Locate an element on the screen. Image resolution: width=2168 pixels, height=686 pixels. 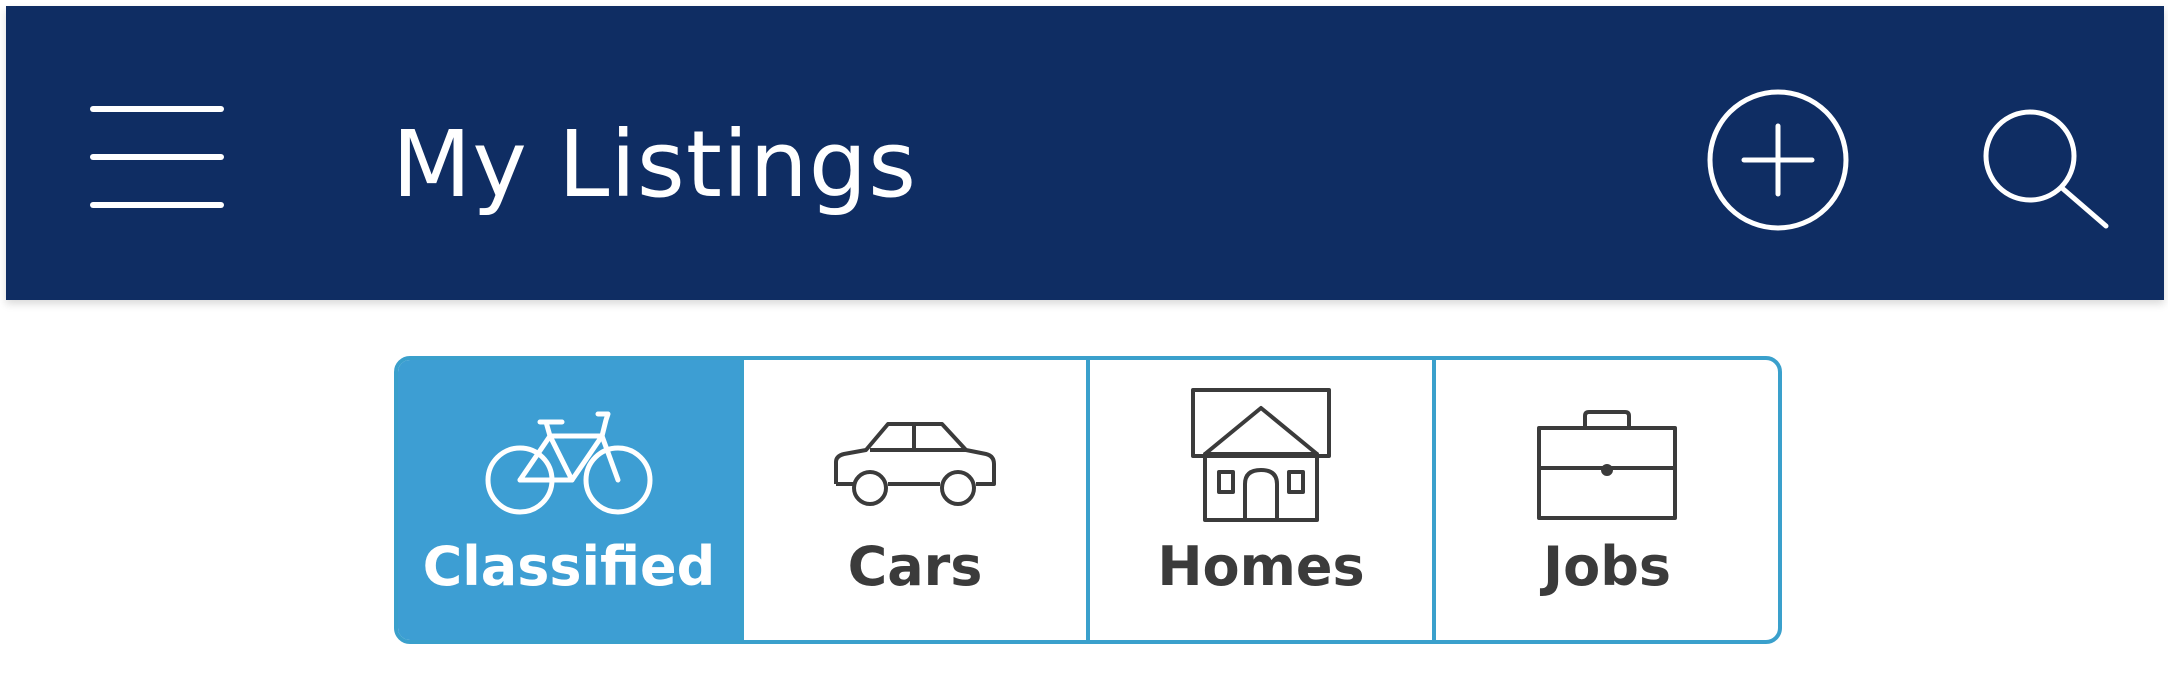
tab-classified: Classified is located at coordinates (569, 500).